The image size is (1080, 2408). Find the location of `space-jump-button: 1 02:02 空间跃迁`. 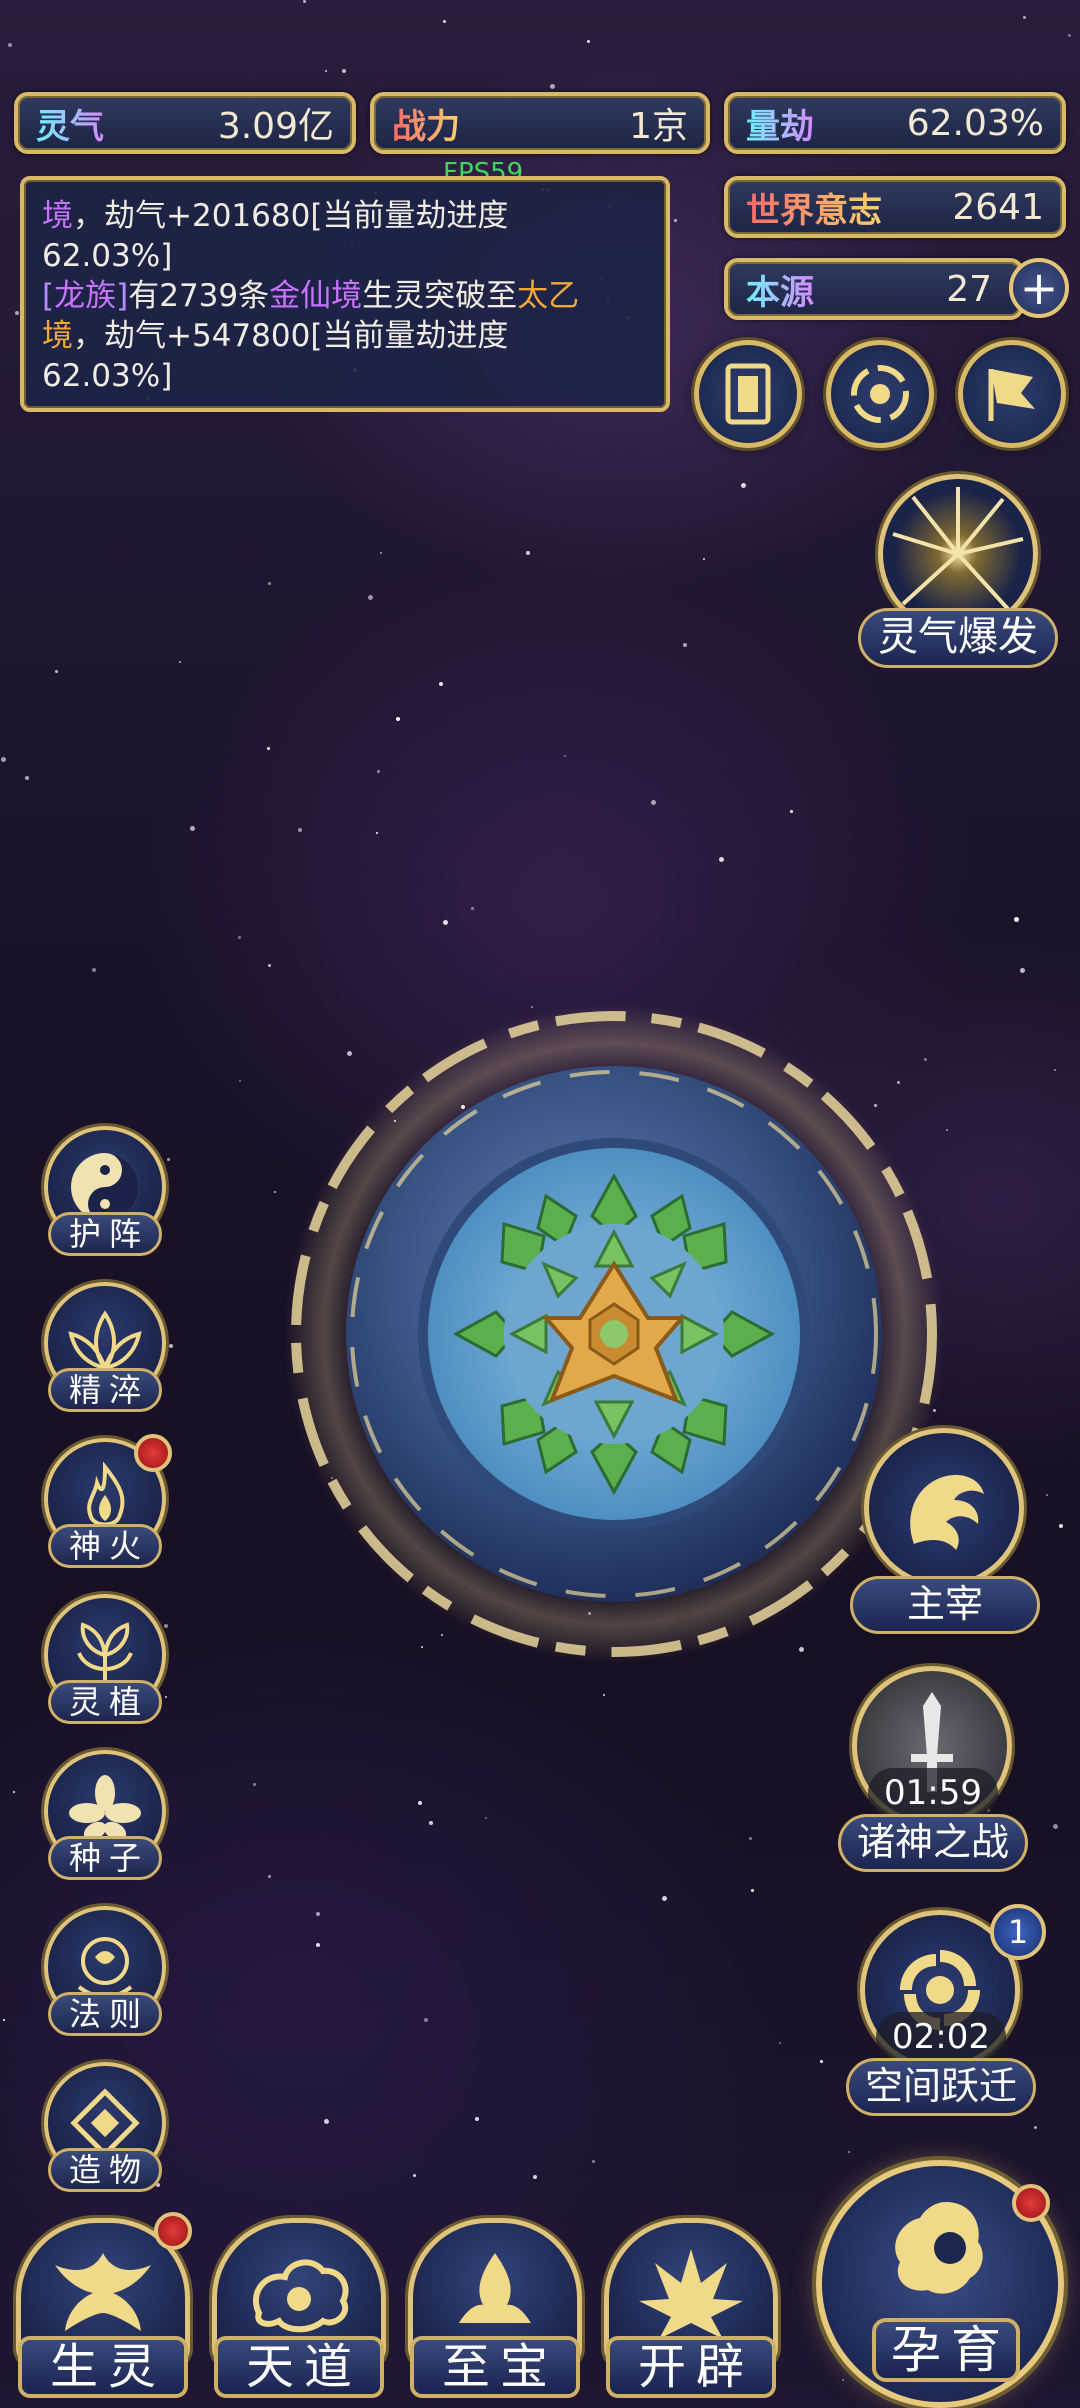

space-jump-button: 1 02:02 空间跃迁 is located at coordinates (946, 2012).